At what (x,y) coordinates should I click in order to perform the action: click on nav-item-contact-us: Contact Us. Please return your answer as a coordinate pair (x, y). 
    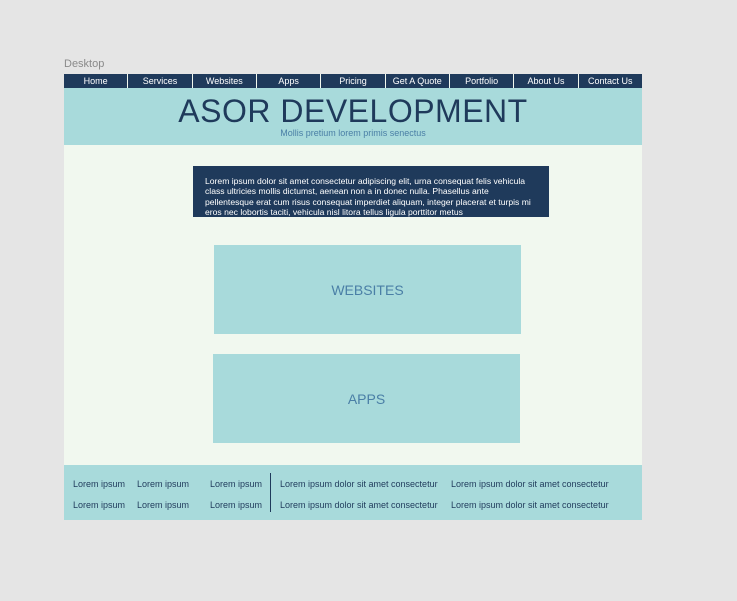
    Looking at the image, I should click on (610, 81).